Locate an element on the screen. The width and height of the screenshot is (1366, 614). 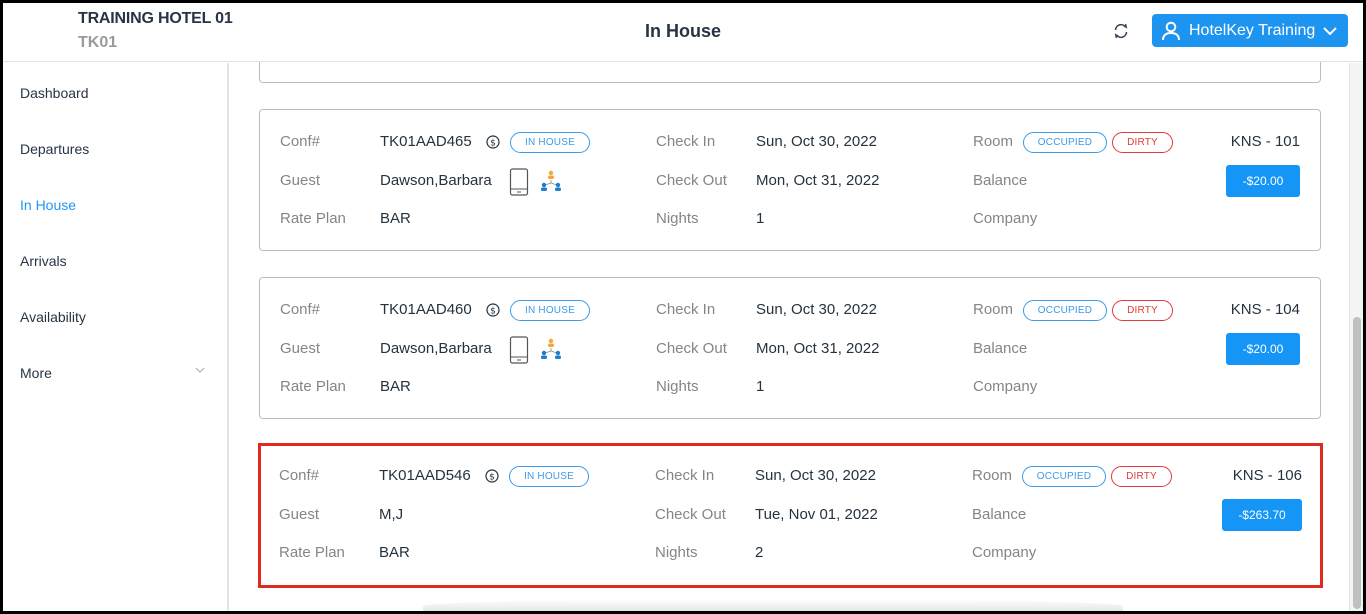
confirmation-number: TK01AAD546 is located at coordinates (425, 475).